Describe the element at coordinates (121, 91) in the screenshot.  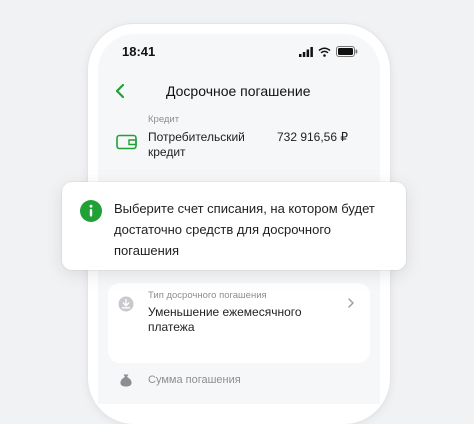
I see `chevron-left-icon` at that location.